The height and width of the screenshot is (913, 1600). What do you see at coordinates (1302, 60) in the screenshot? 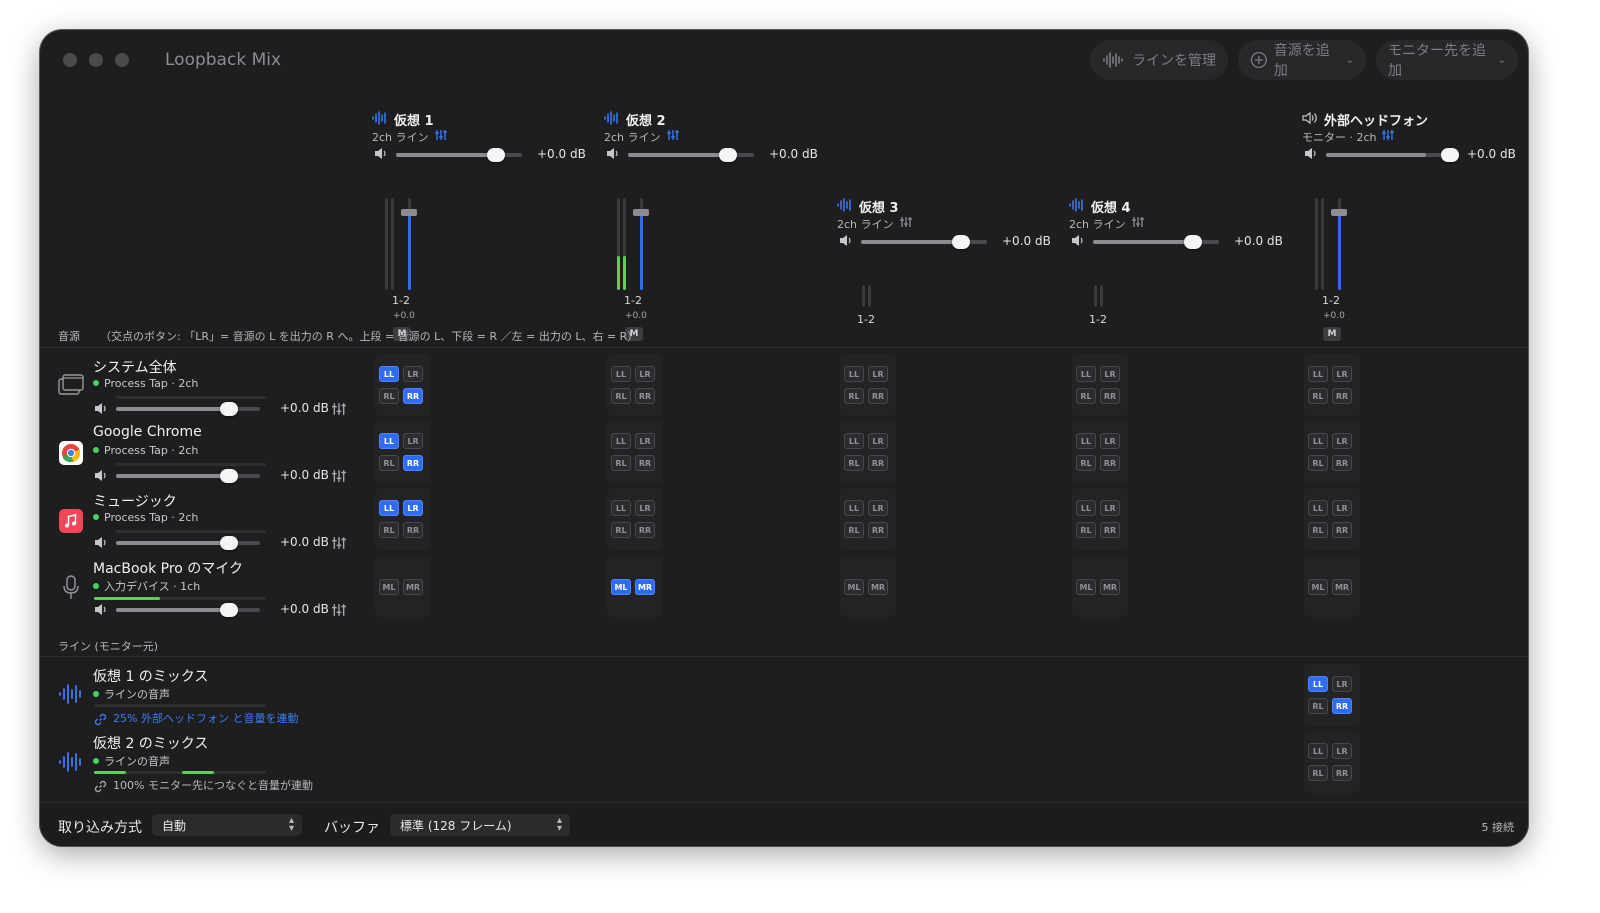
I see `add-source-button: 音源を追加 ⌄` at bounding box center [1302, 60].